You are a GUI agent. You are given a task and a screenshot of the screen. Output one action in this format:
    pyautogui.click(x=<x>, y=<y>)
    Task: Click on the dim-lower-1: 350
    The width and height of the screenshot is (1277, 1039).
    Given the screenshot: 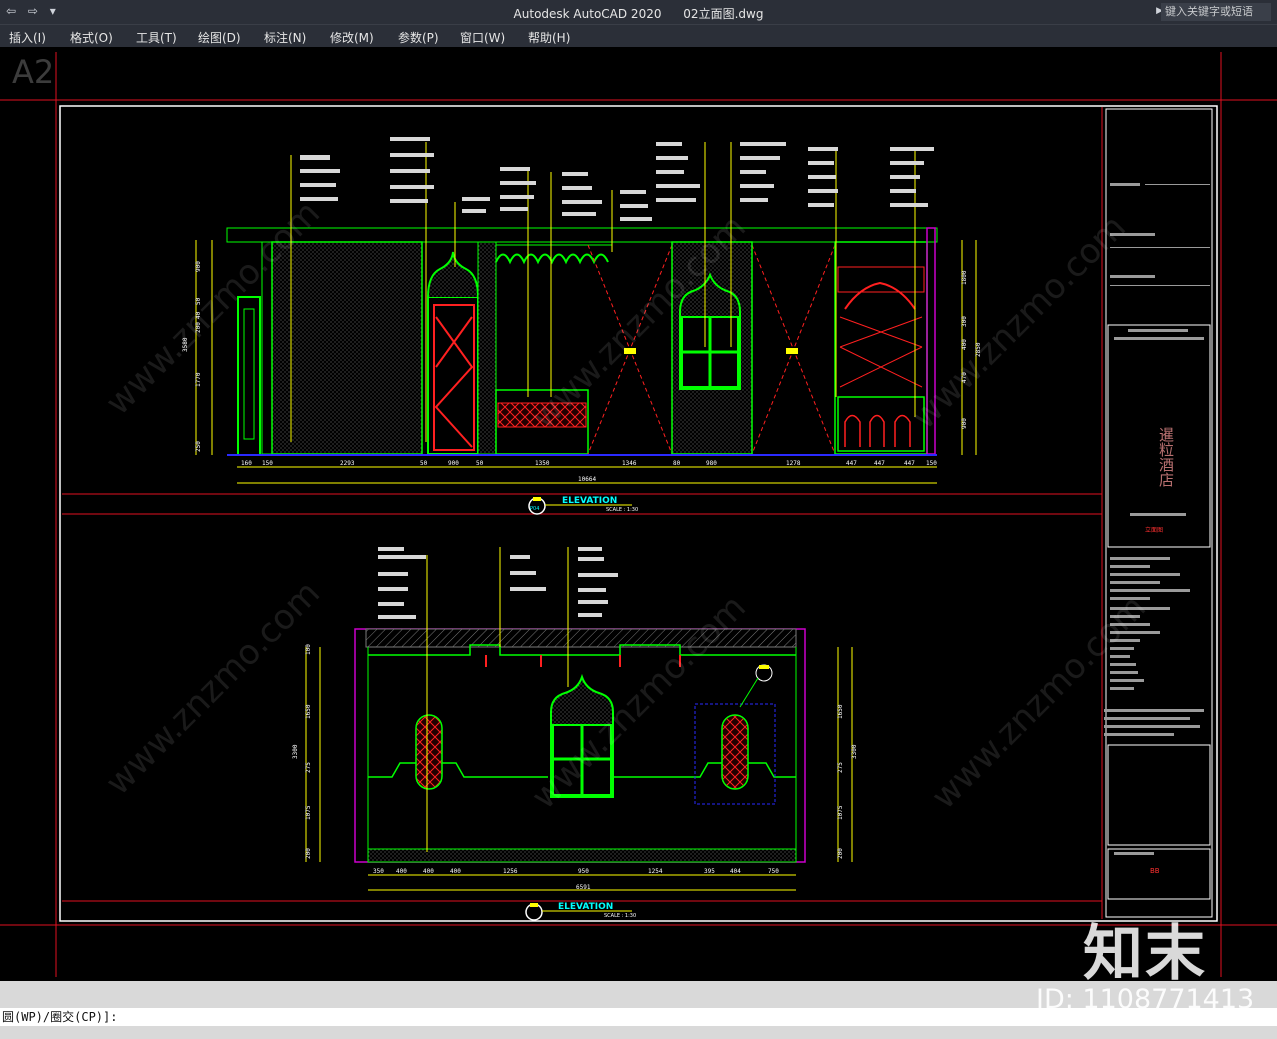 What is the action you would take?
    pyautogui.click(x=378, y=871)
    